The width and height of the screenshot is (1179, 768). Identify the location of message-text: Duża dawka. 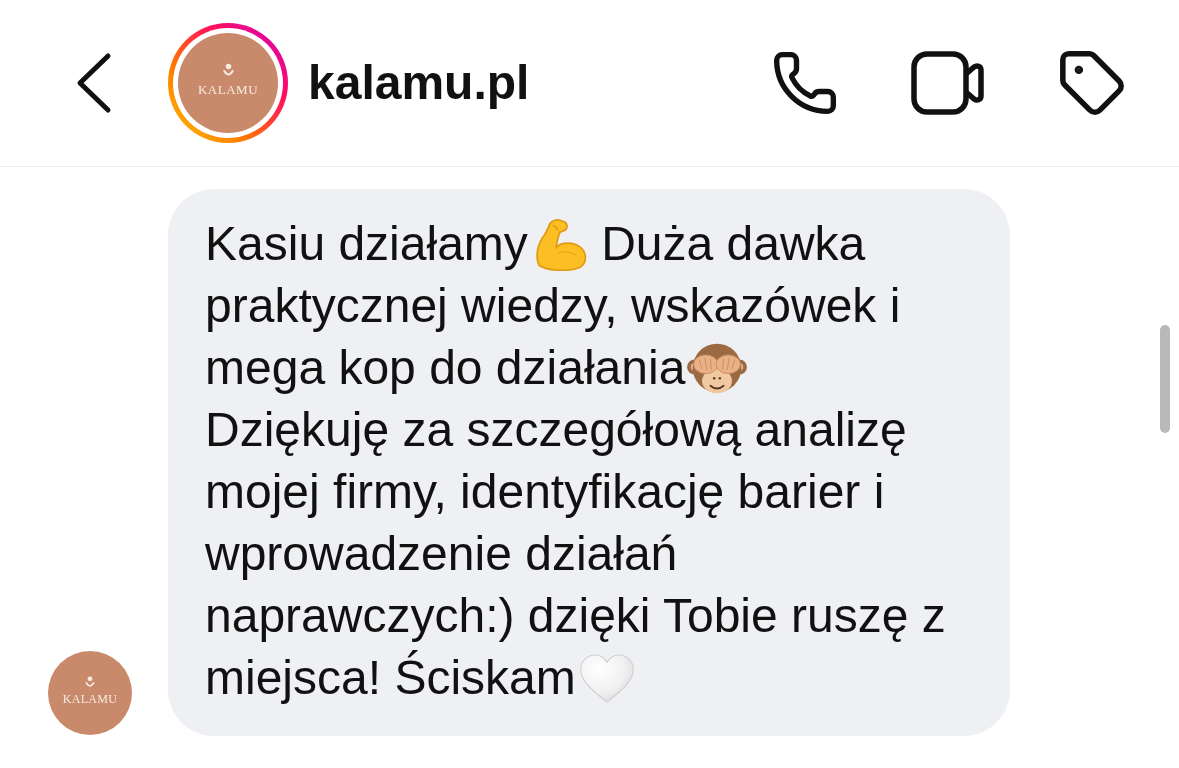
(733, 244).